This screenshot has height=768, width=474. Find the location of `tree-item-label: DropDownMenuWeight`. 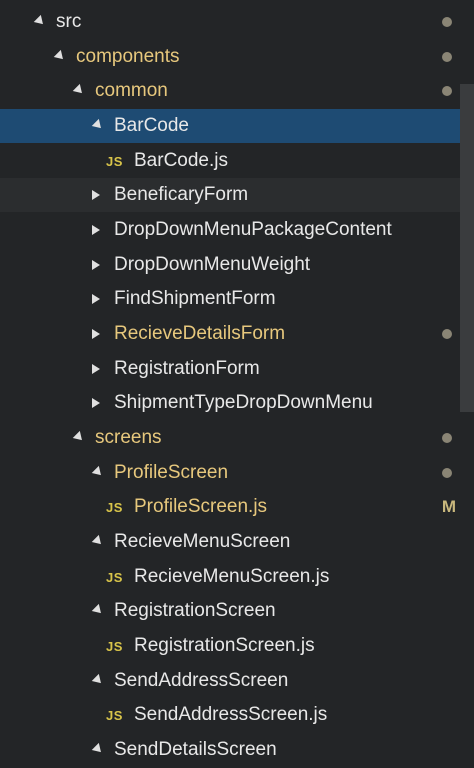

tree-item-label: DropDownMenuWeight is located at coordinates (212, 264).